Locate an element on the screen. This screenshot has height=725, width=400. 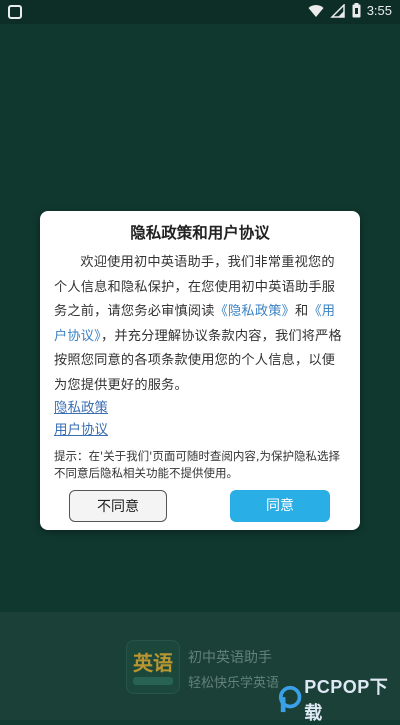
watermark: PCPOP下载 is located at coordinates (339, 700).